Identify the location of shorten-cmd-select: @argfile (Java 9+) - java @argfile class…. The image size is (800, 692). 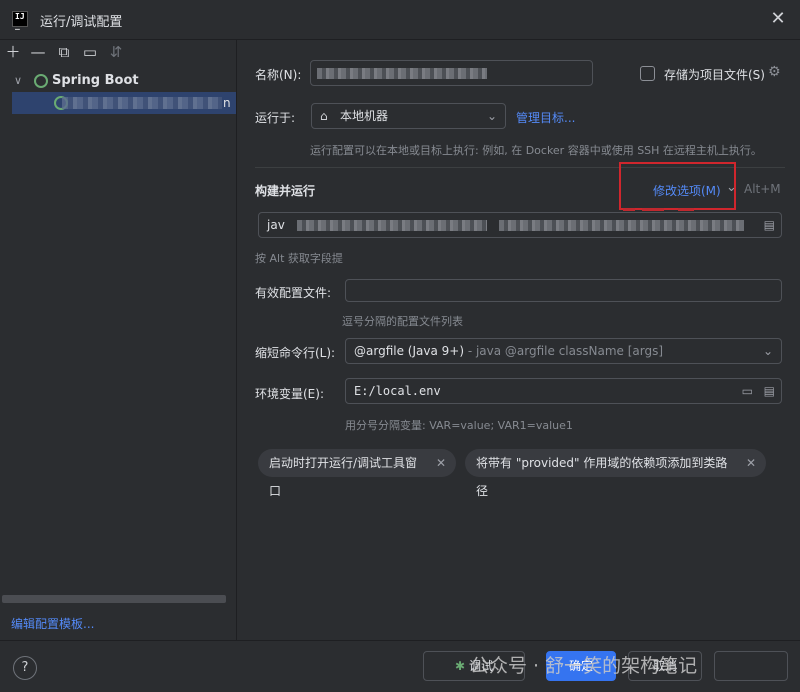
(563, 351).